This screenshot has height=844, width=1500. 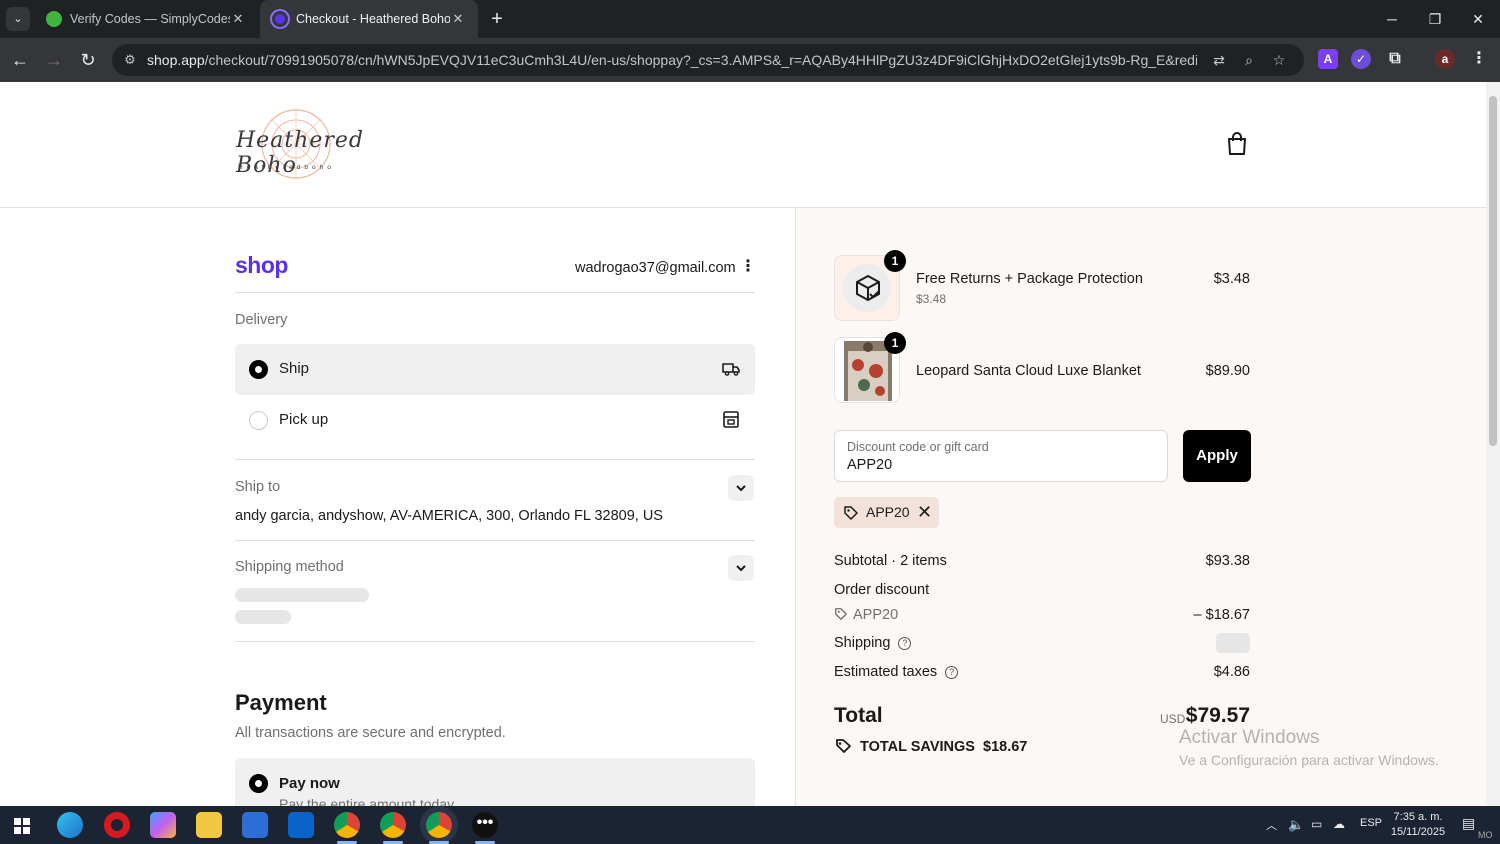 I want to click on item-price: $89.90, so click(x=1227, y=371).